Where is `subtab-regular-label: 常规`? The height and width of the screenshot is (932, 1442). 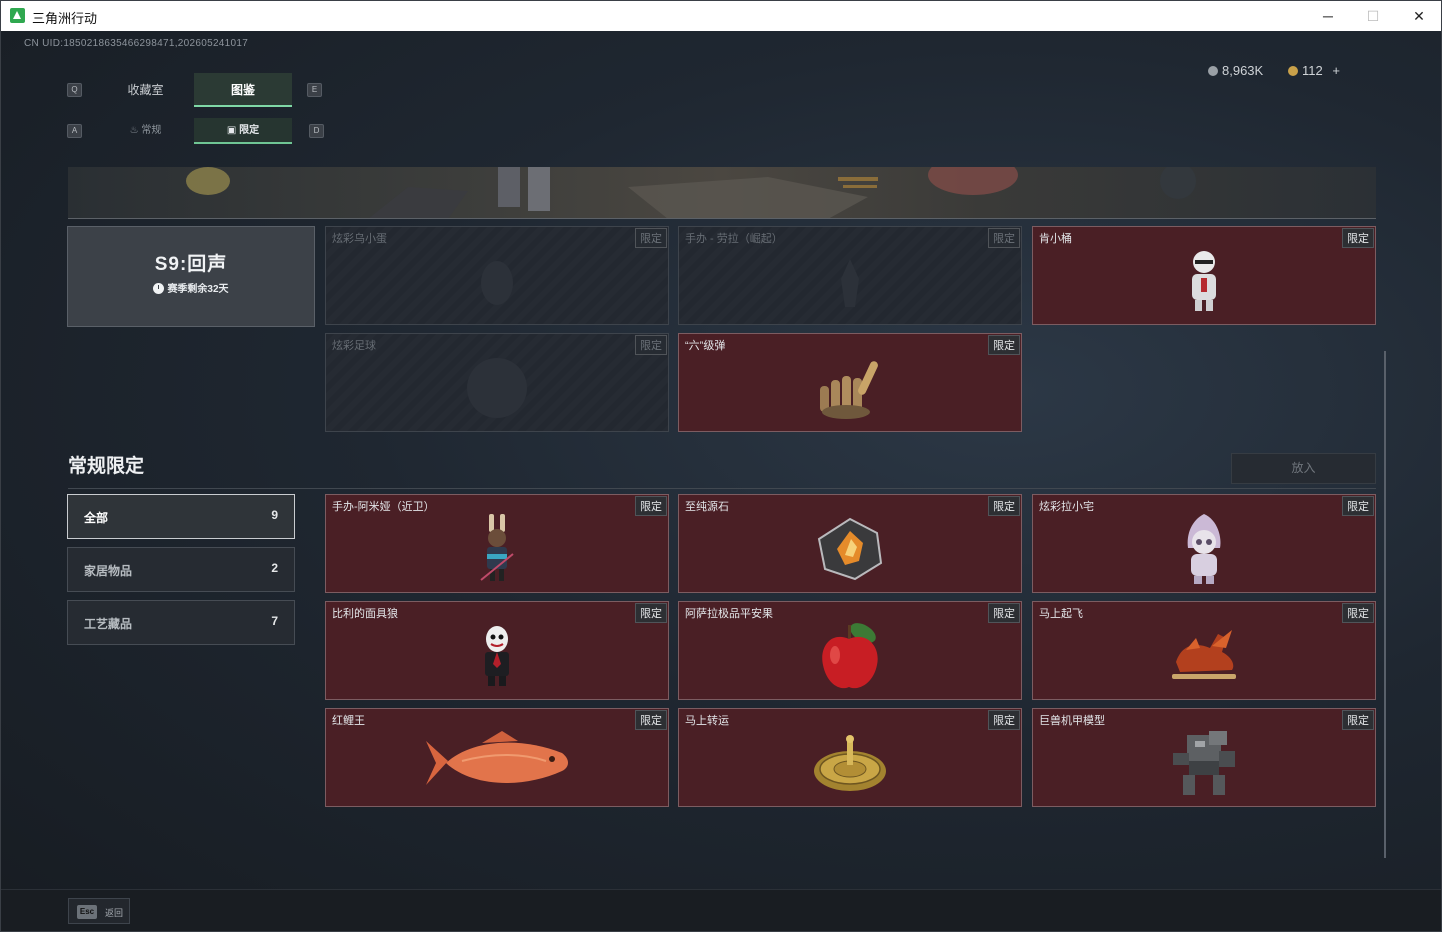 subtab-regular-label: 常规 is located at coordinates (151, 130).